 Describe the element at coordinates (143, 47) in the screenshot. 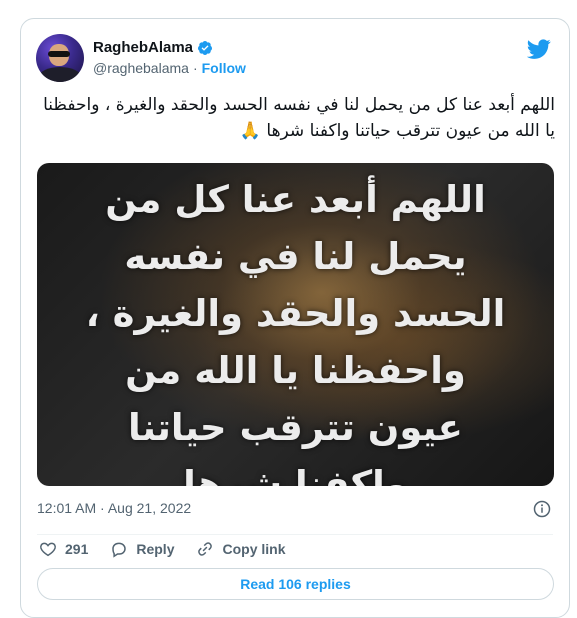

I see `author-display-name: RaghebAlama` at that location.